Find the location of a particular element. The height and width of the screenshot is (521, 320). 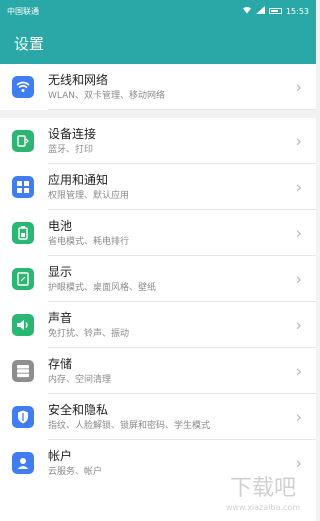

settings-item-storage: 存储 内存、空间清理 › is located at coordinates (158, 371).